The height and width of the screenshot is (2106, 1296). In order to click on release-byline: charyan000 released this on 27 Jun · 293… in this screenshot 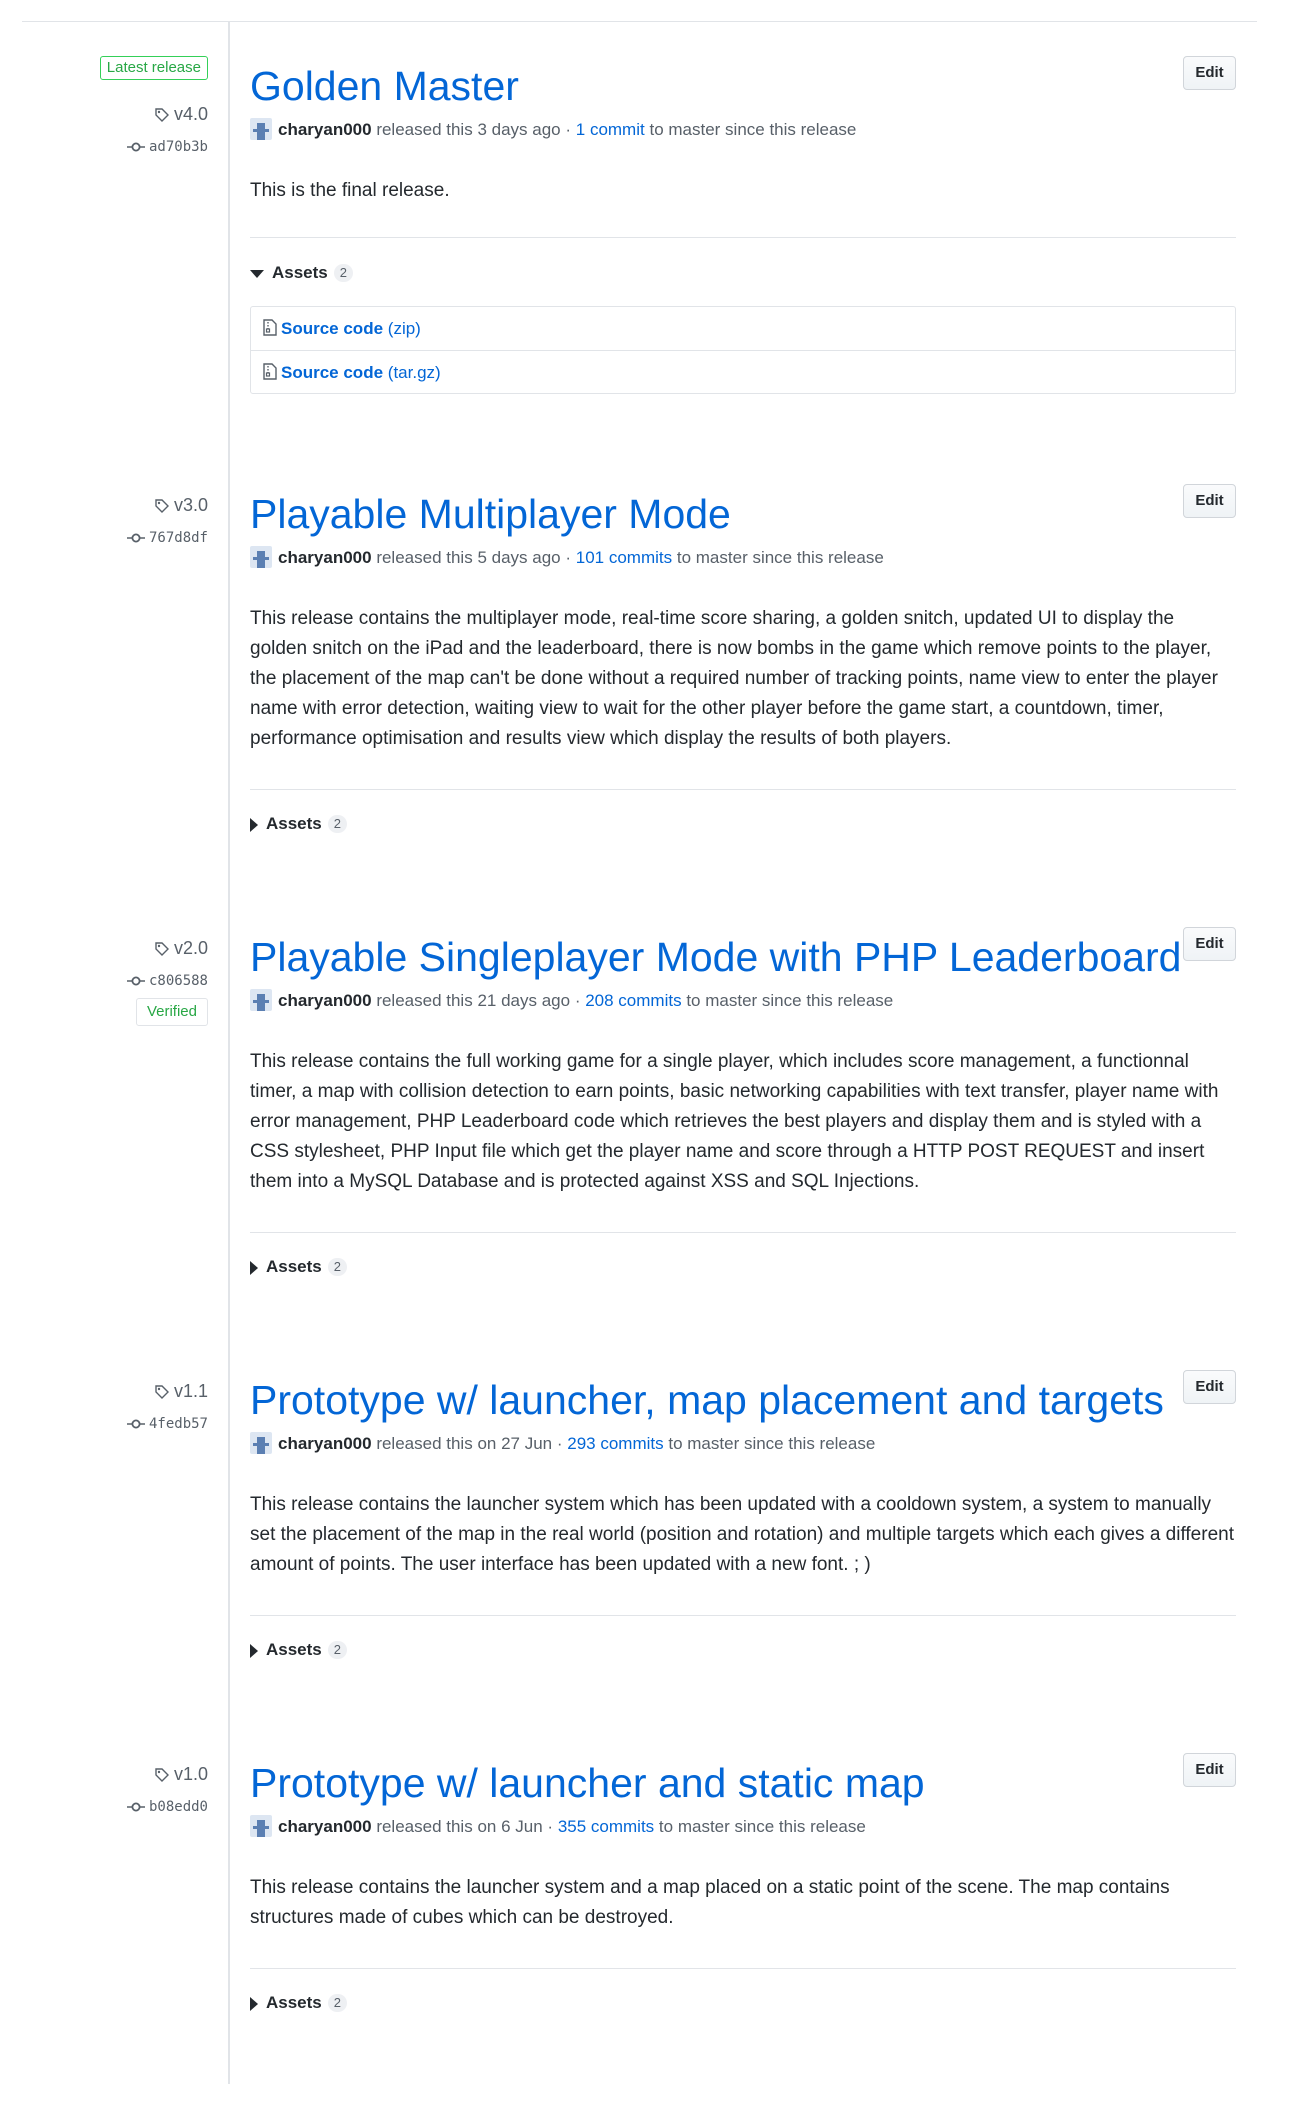, I will do `click(562, 1444)`.